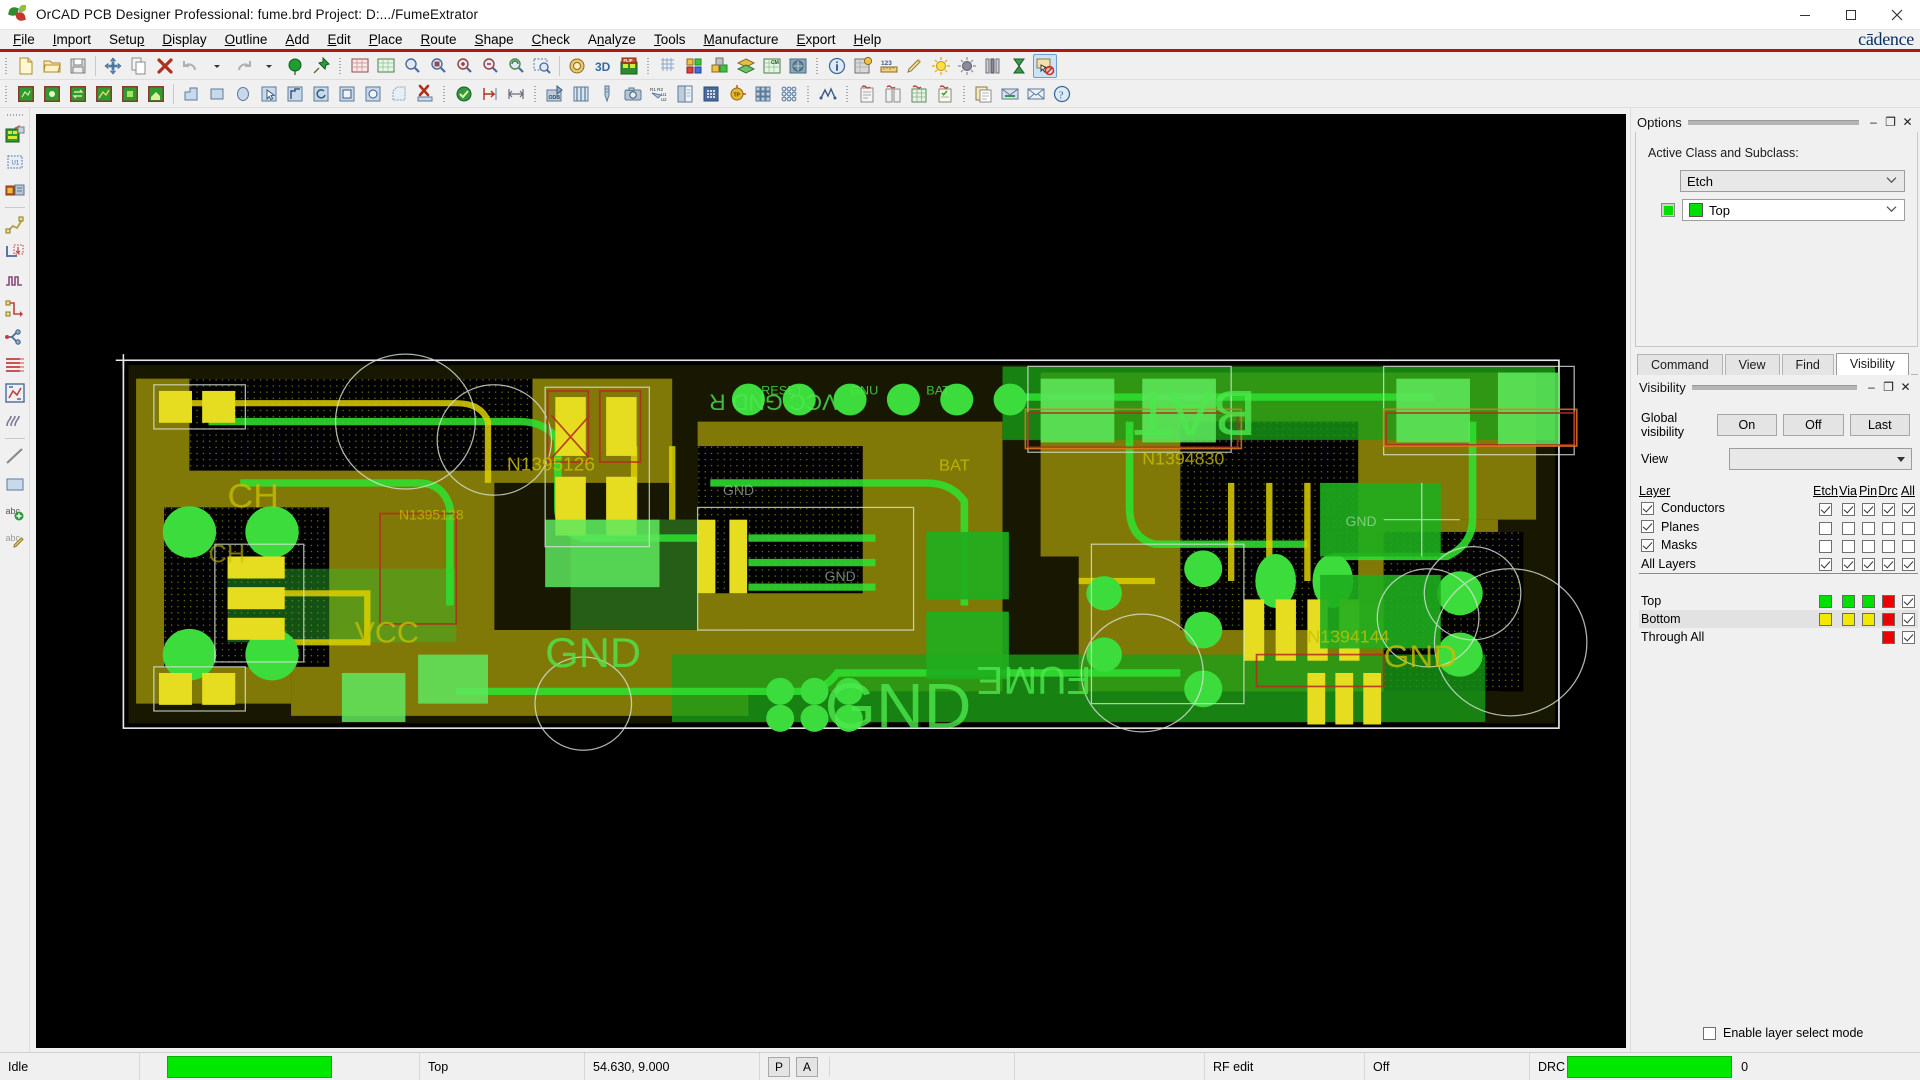 The width and height of the screenshot is (1920, 1080). Describe the element at coordinates (15, 225) in the screenshot. I see `add-connect-icon` at that location.